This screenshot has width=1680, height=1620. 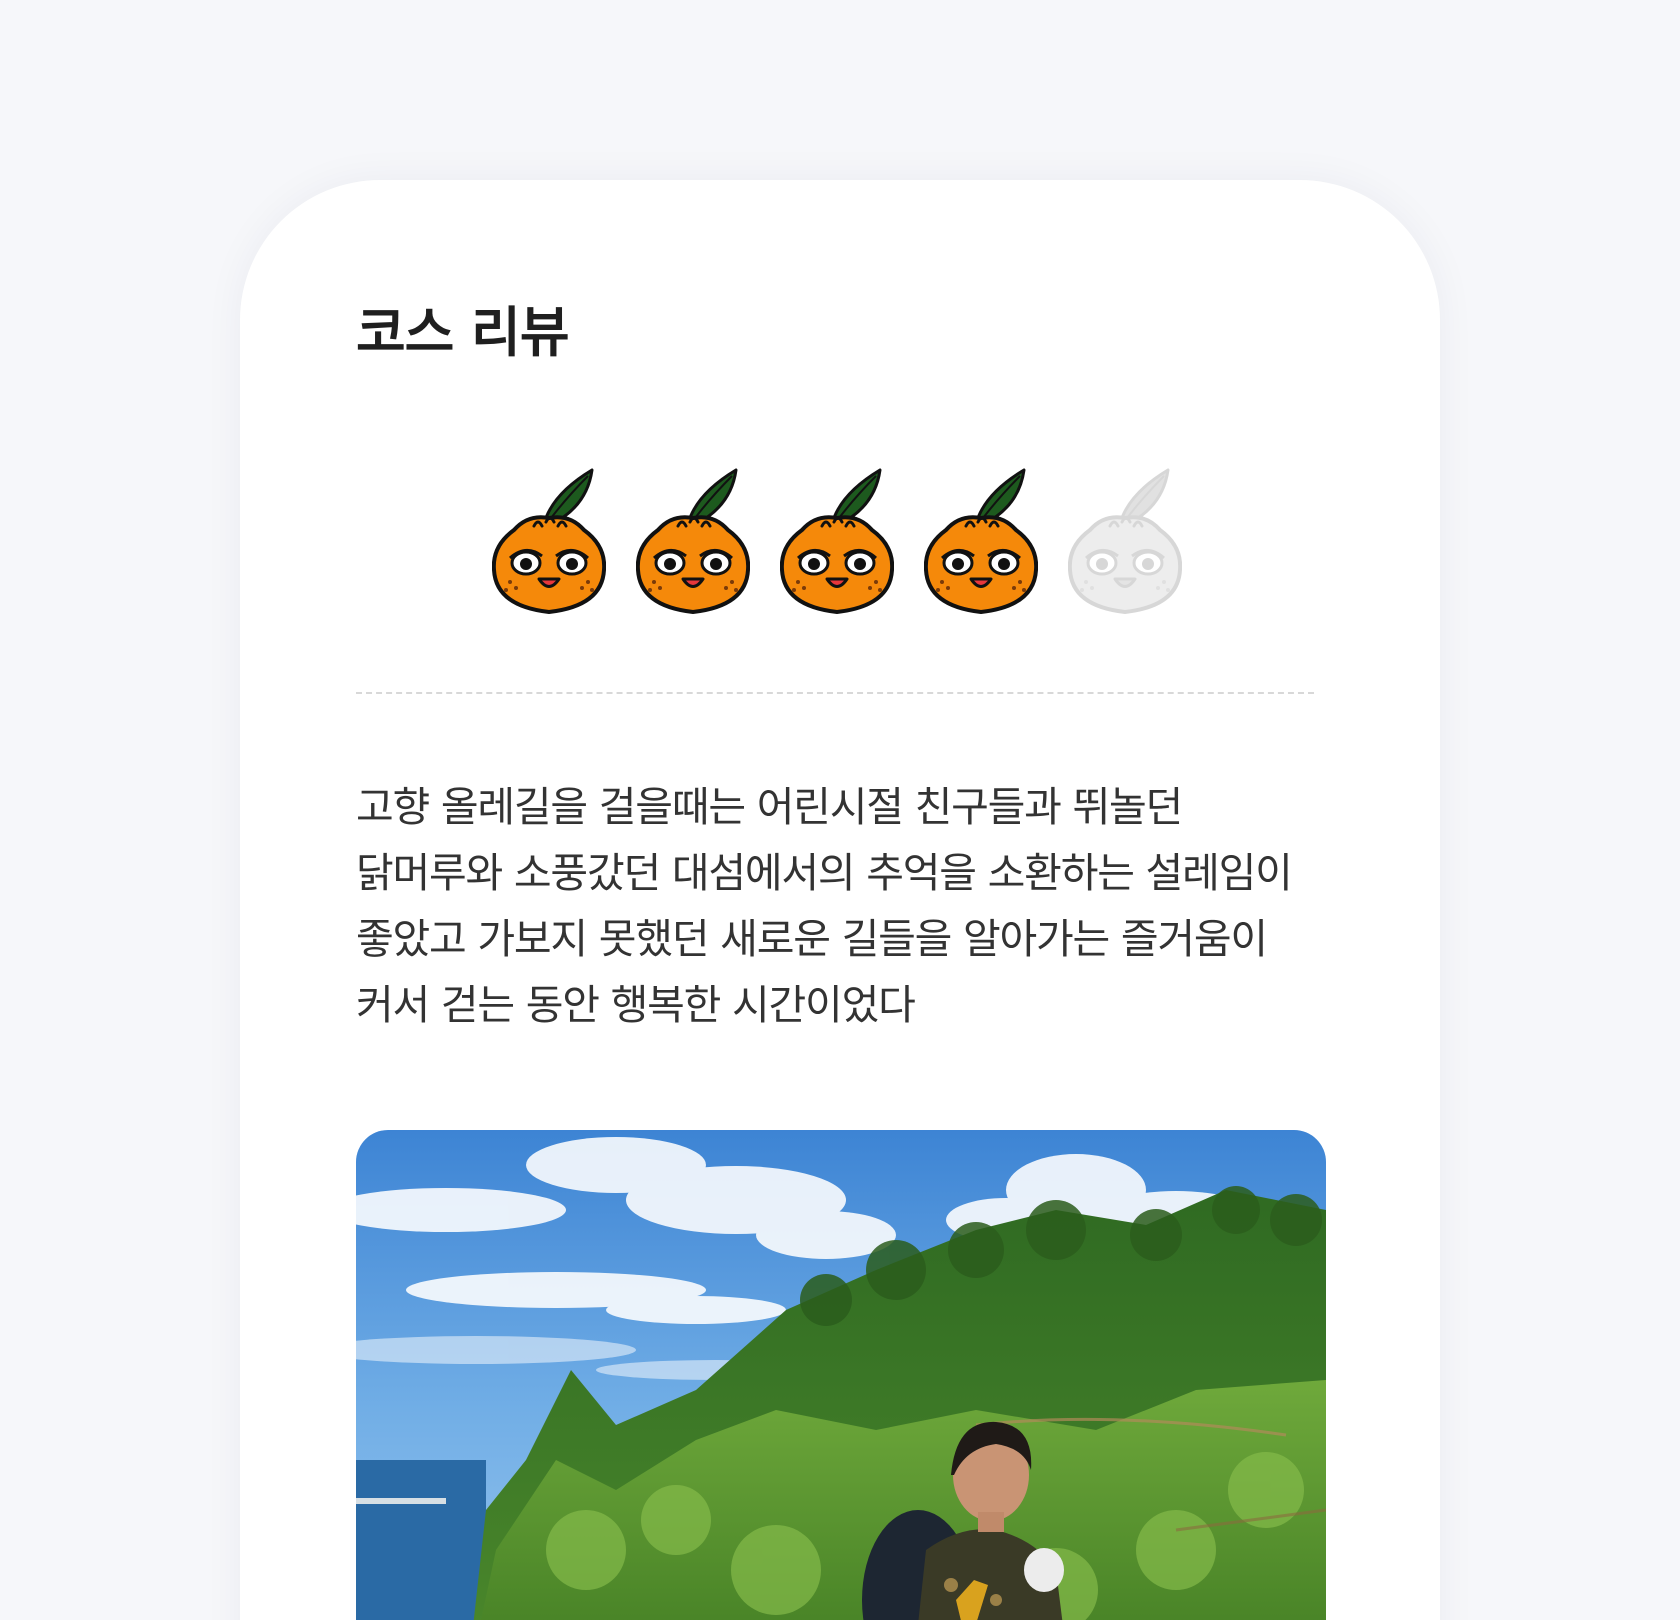 I want to click on rating-row, so click(x=837, y=541).